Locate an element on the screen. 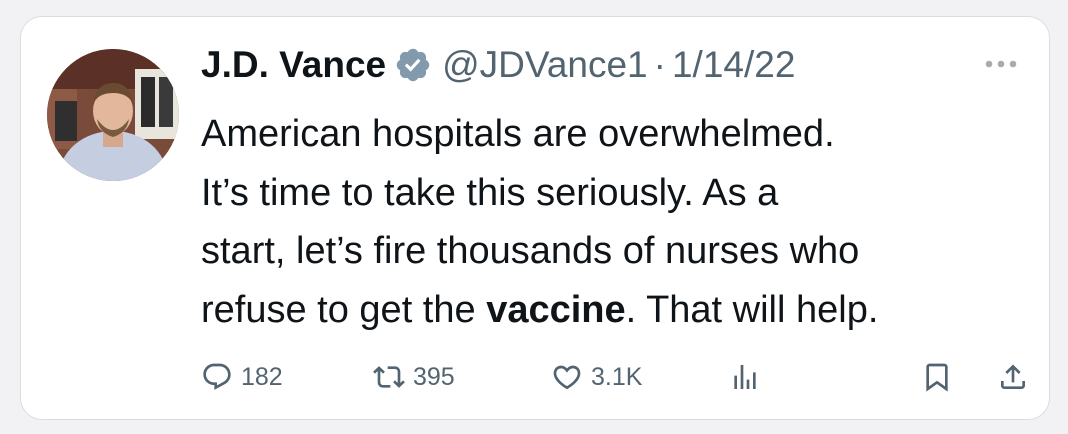  verified-badge-icon is located at coordinates (413, 65).